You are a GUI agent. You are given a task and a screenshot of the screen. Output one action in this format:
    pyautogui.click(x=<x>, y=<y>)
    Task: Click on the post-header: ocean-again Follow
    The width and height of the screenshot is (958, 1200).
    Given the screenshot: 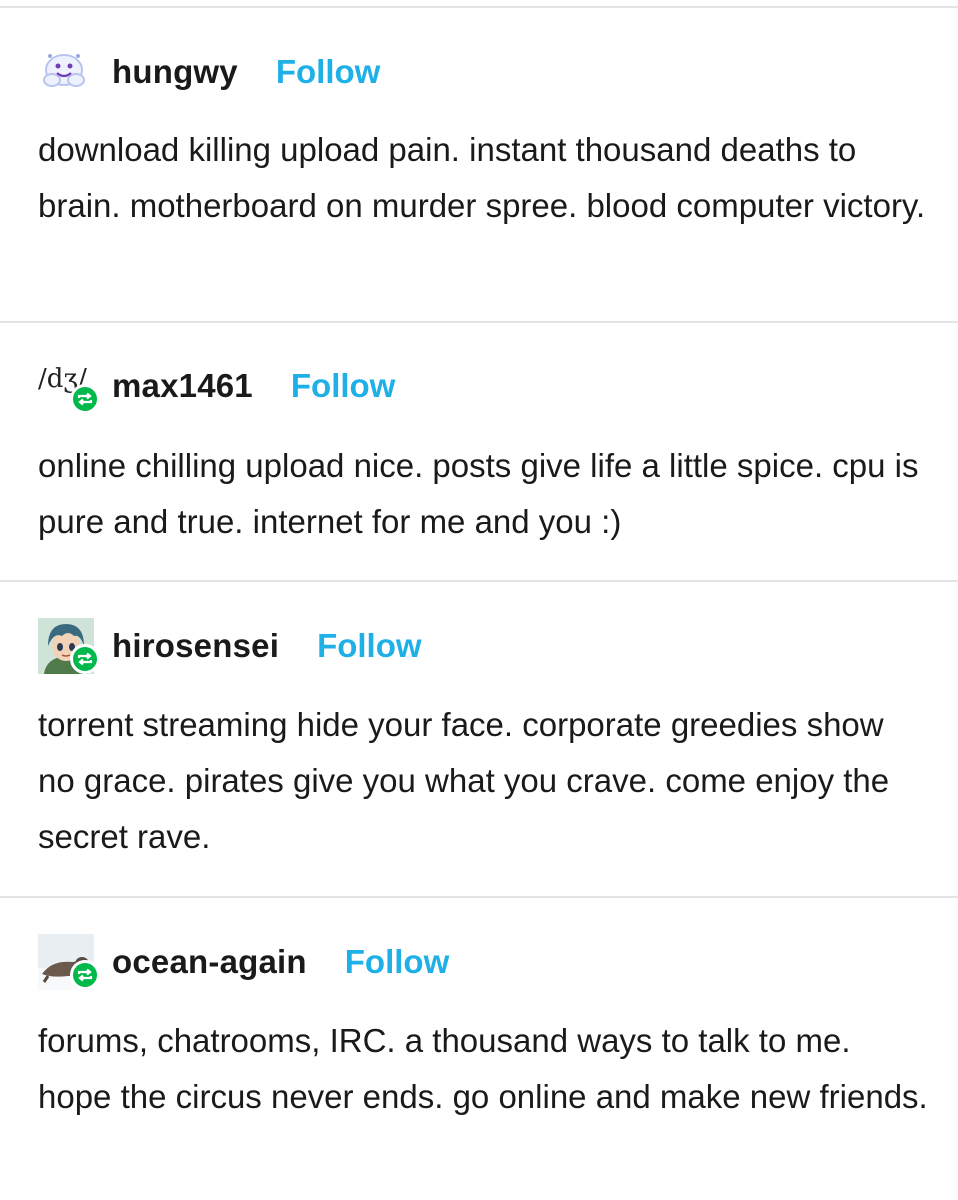 What is the action you would take?
    pyautogui.click(x=243, y=962)
    